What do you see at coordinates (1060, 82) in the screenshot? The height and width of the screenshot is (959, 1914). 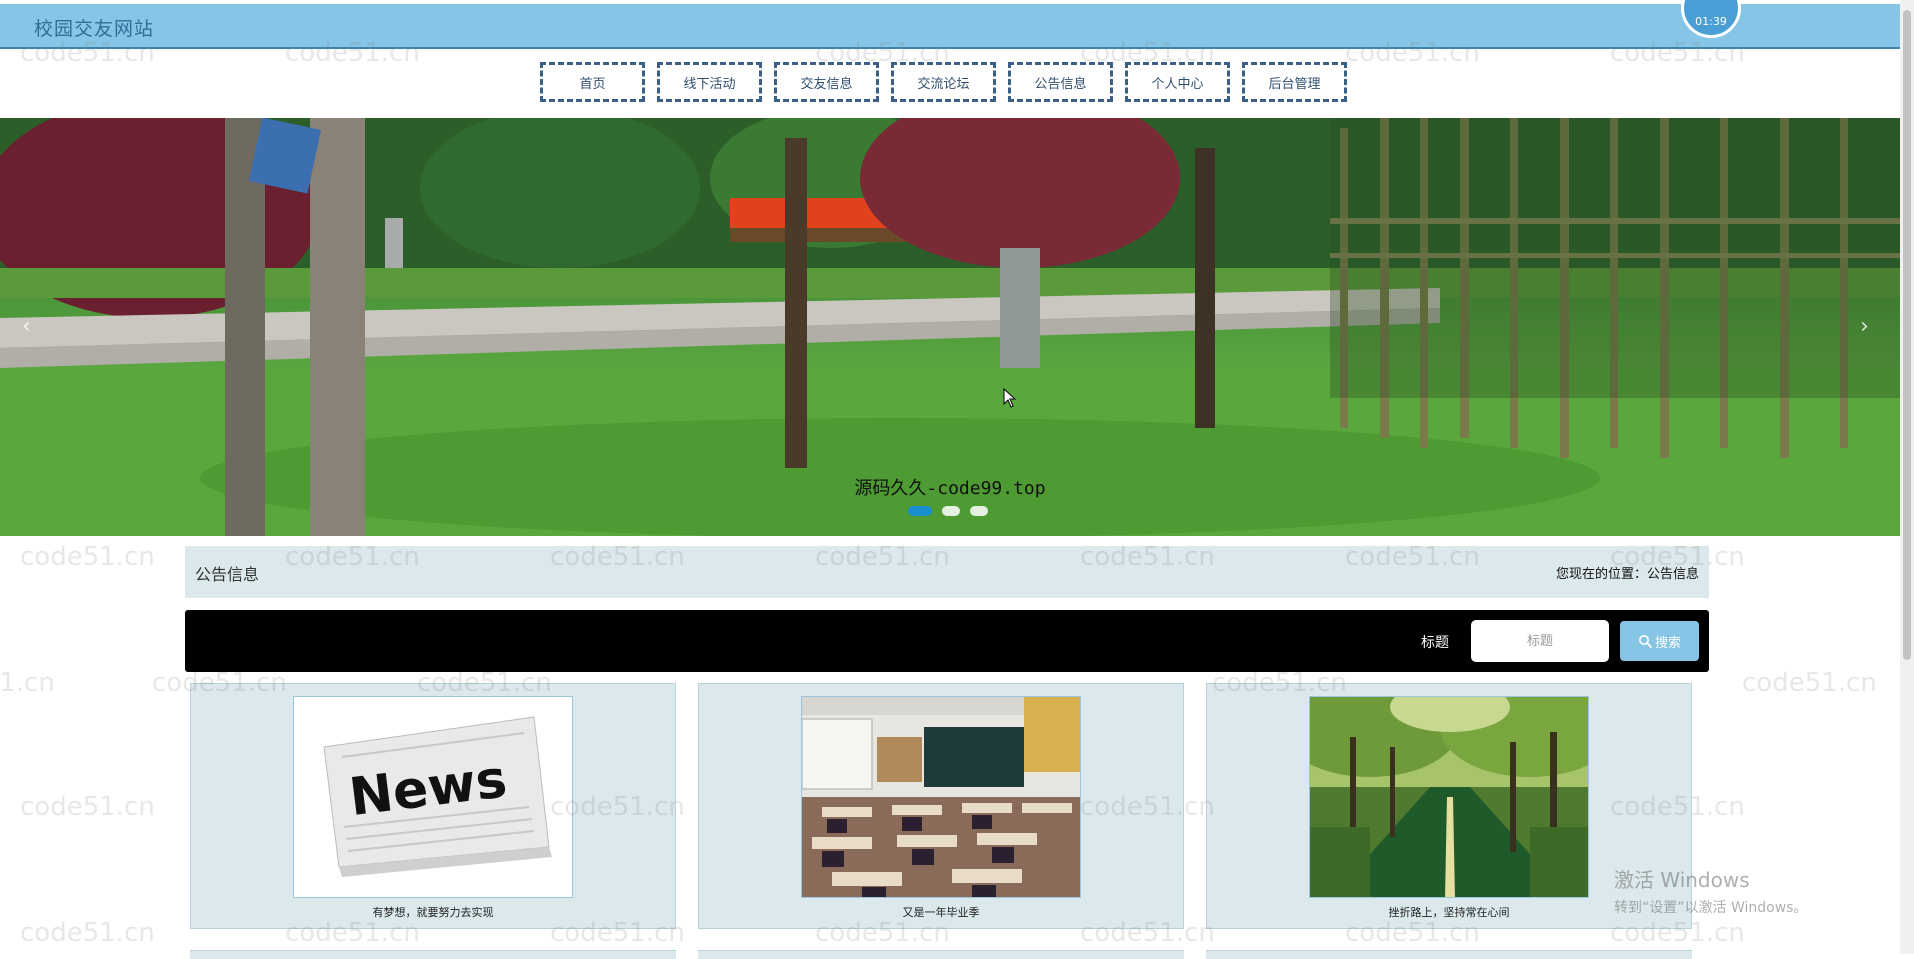 I see `nav-item-announcements: 公告信息` at bounding box center [1060, 82].